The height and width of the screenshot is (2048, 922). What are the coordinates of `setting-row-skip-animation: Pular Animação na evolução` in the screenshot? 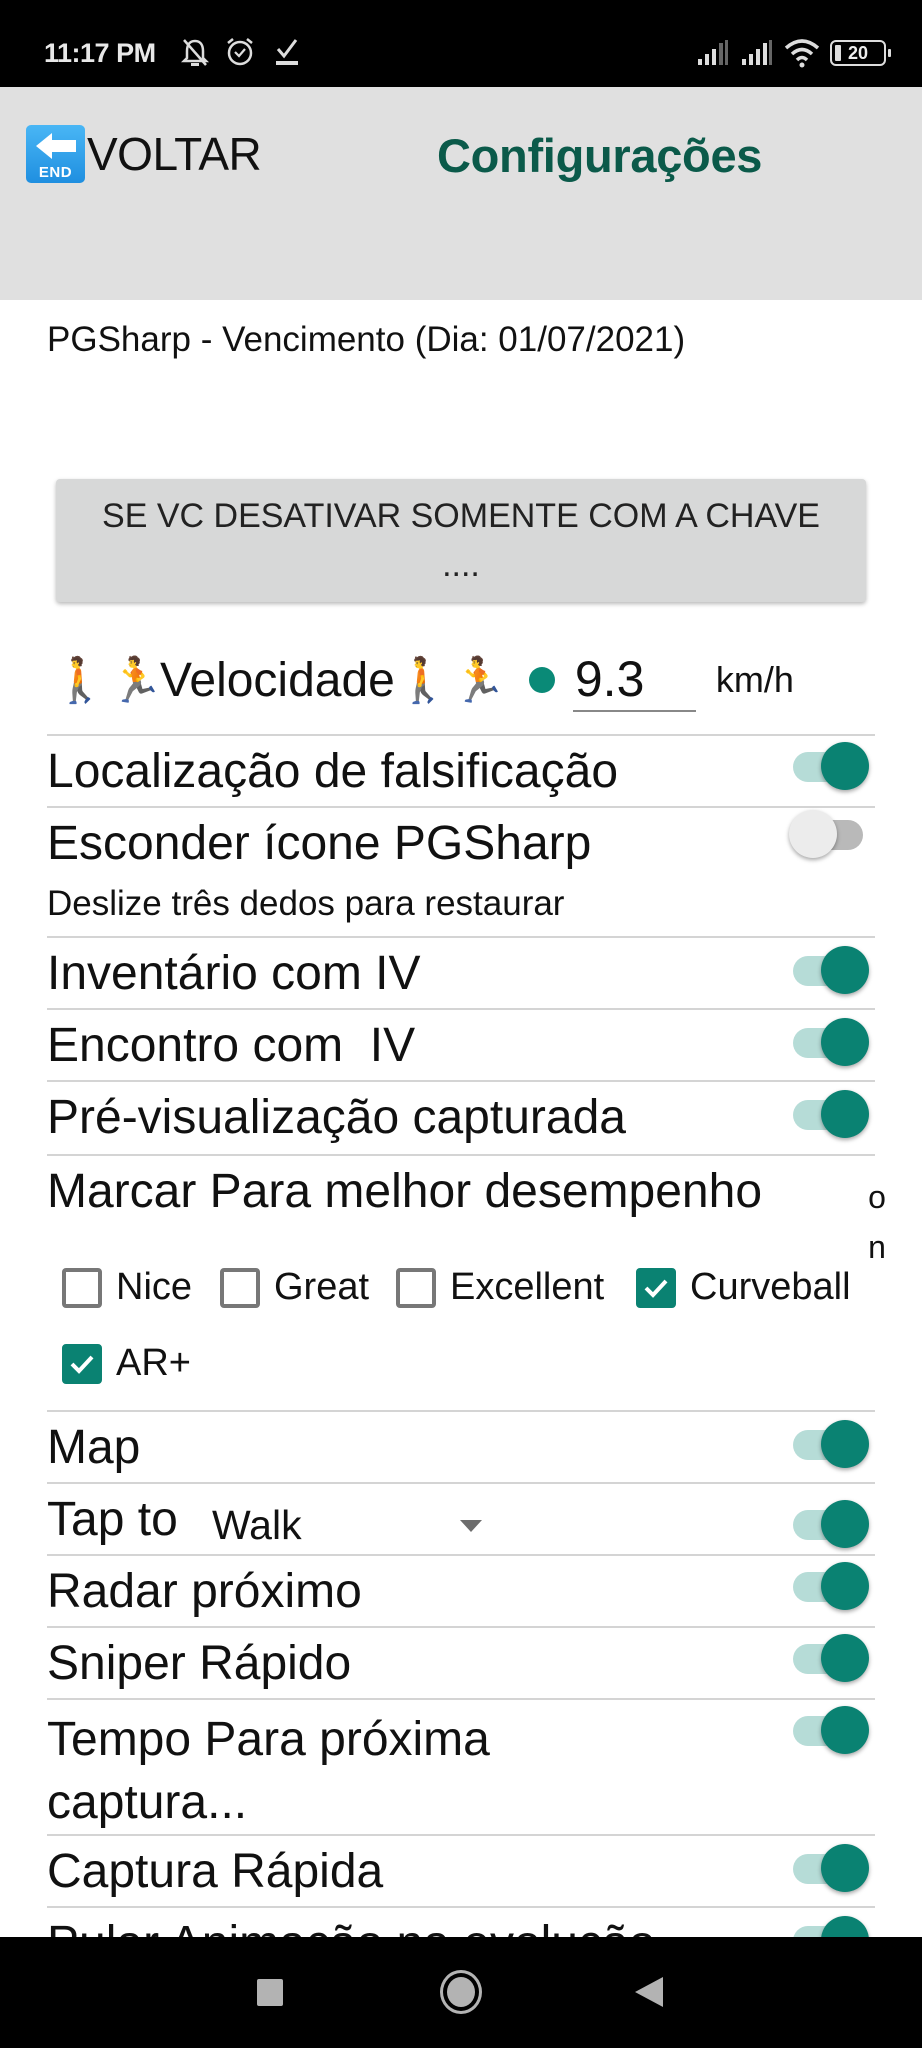 It's located at (461, 1921).